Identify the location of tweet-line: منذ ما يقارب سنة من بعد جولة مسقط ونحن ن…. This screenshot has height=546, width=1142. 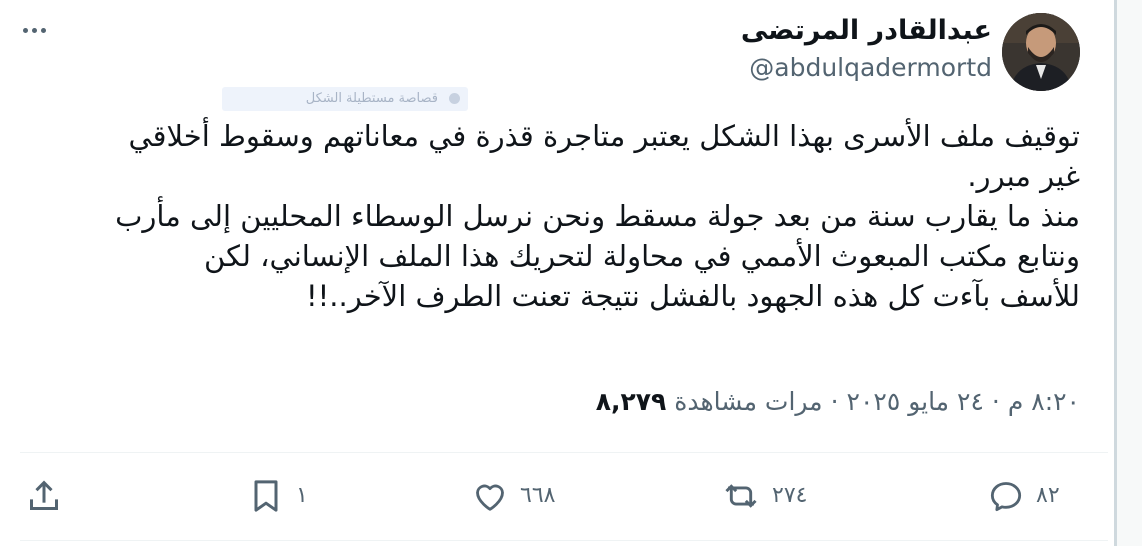
(597, 216).